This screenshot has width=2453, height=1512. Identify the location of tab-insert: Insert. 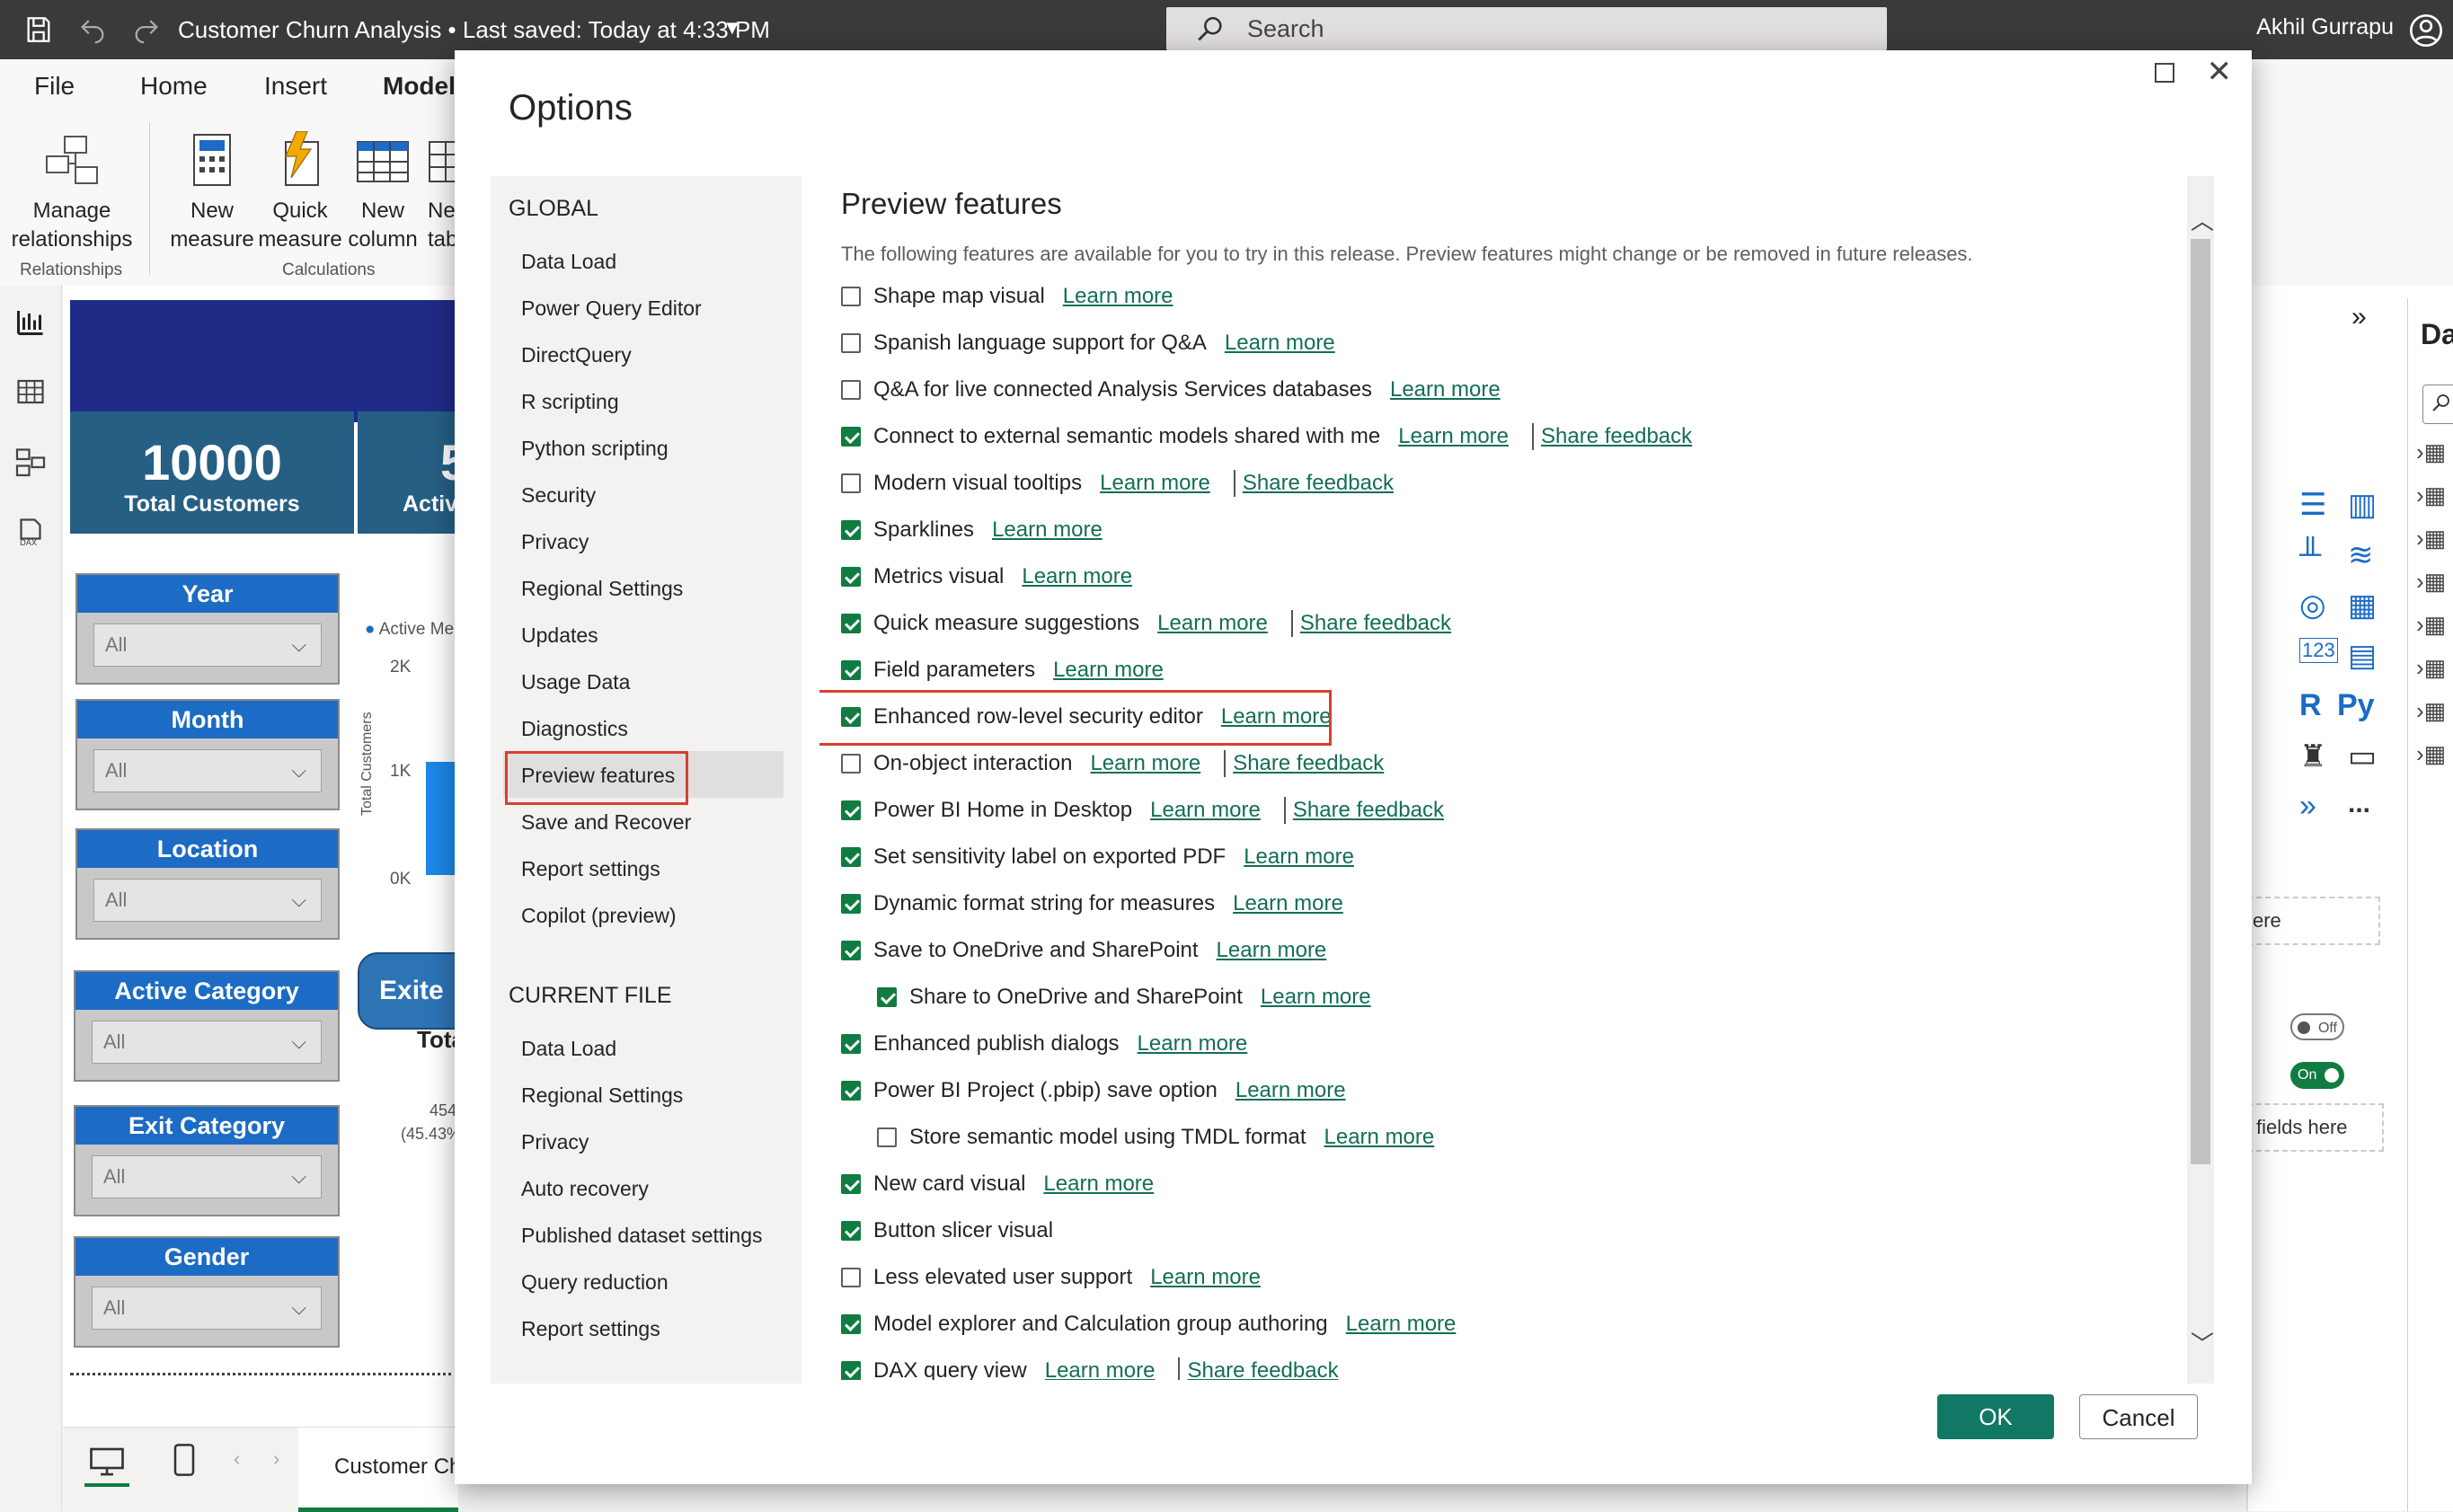
(296, 87).